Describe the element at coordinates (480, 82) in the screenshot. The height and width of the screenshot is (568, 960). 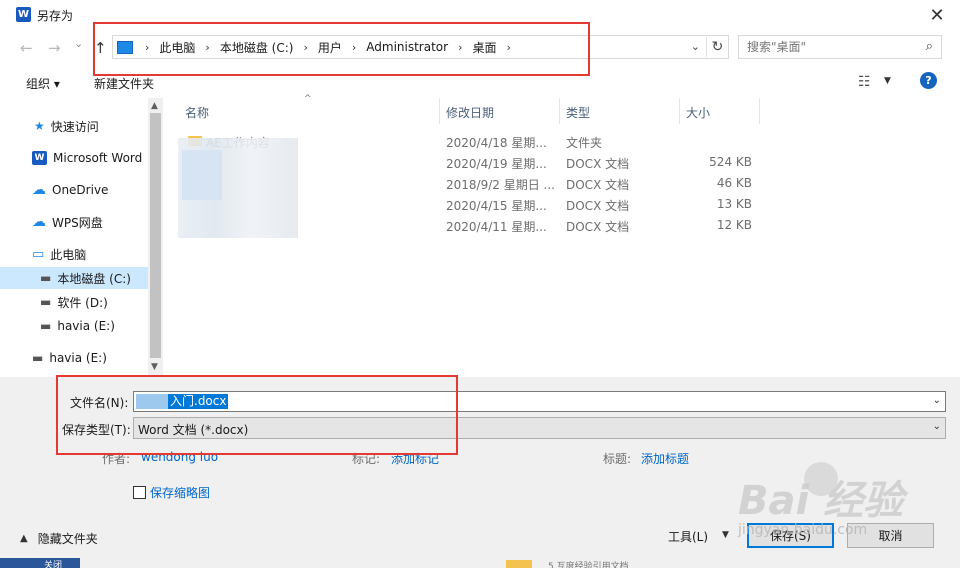
I see `toolbar: 组织 ▾ 新建文件夹` at that location.